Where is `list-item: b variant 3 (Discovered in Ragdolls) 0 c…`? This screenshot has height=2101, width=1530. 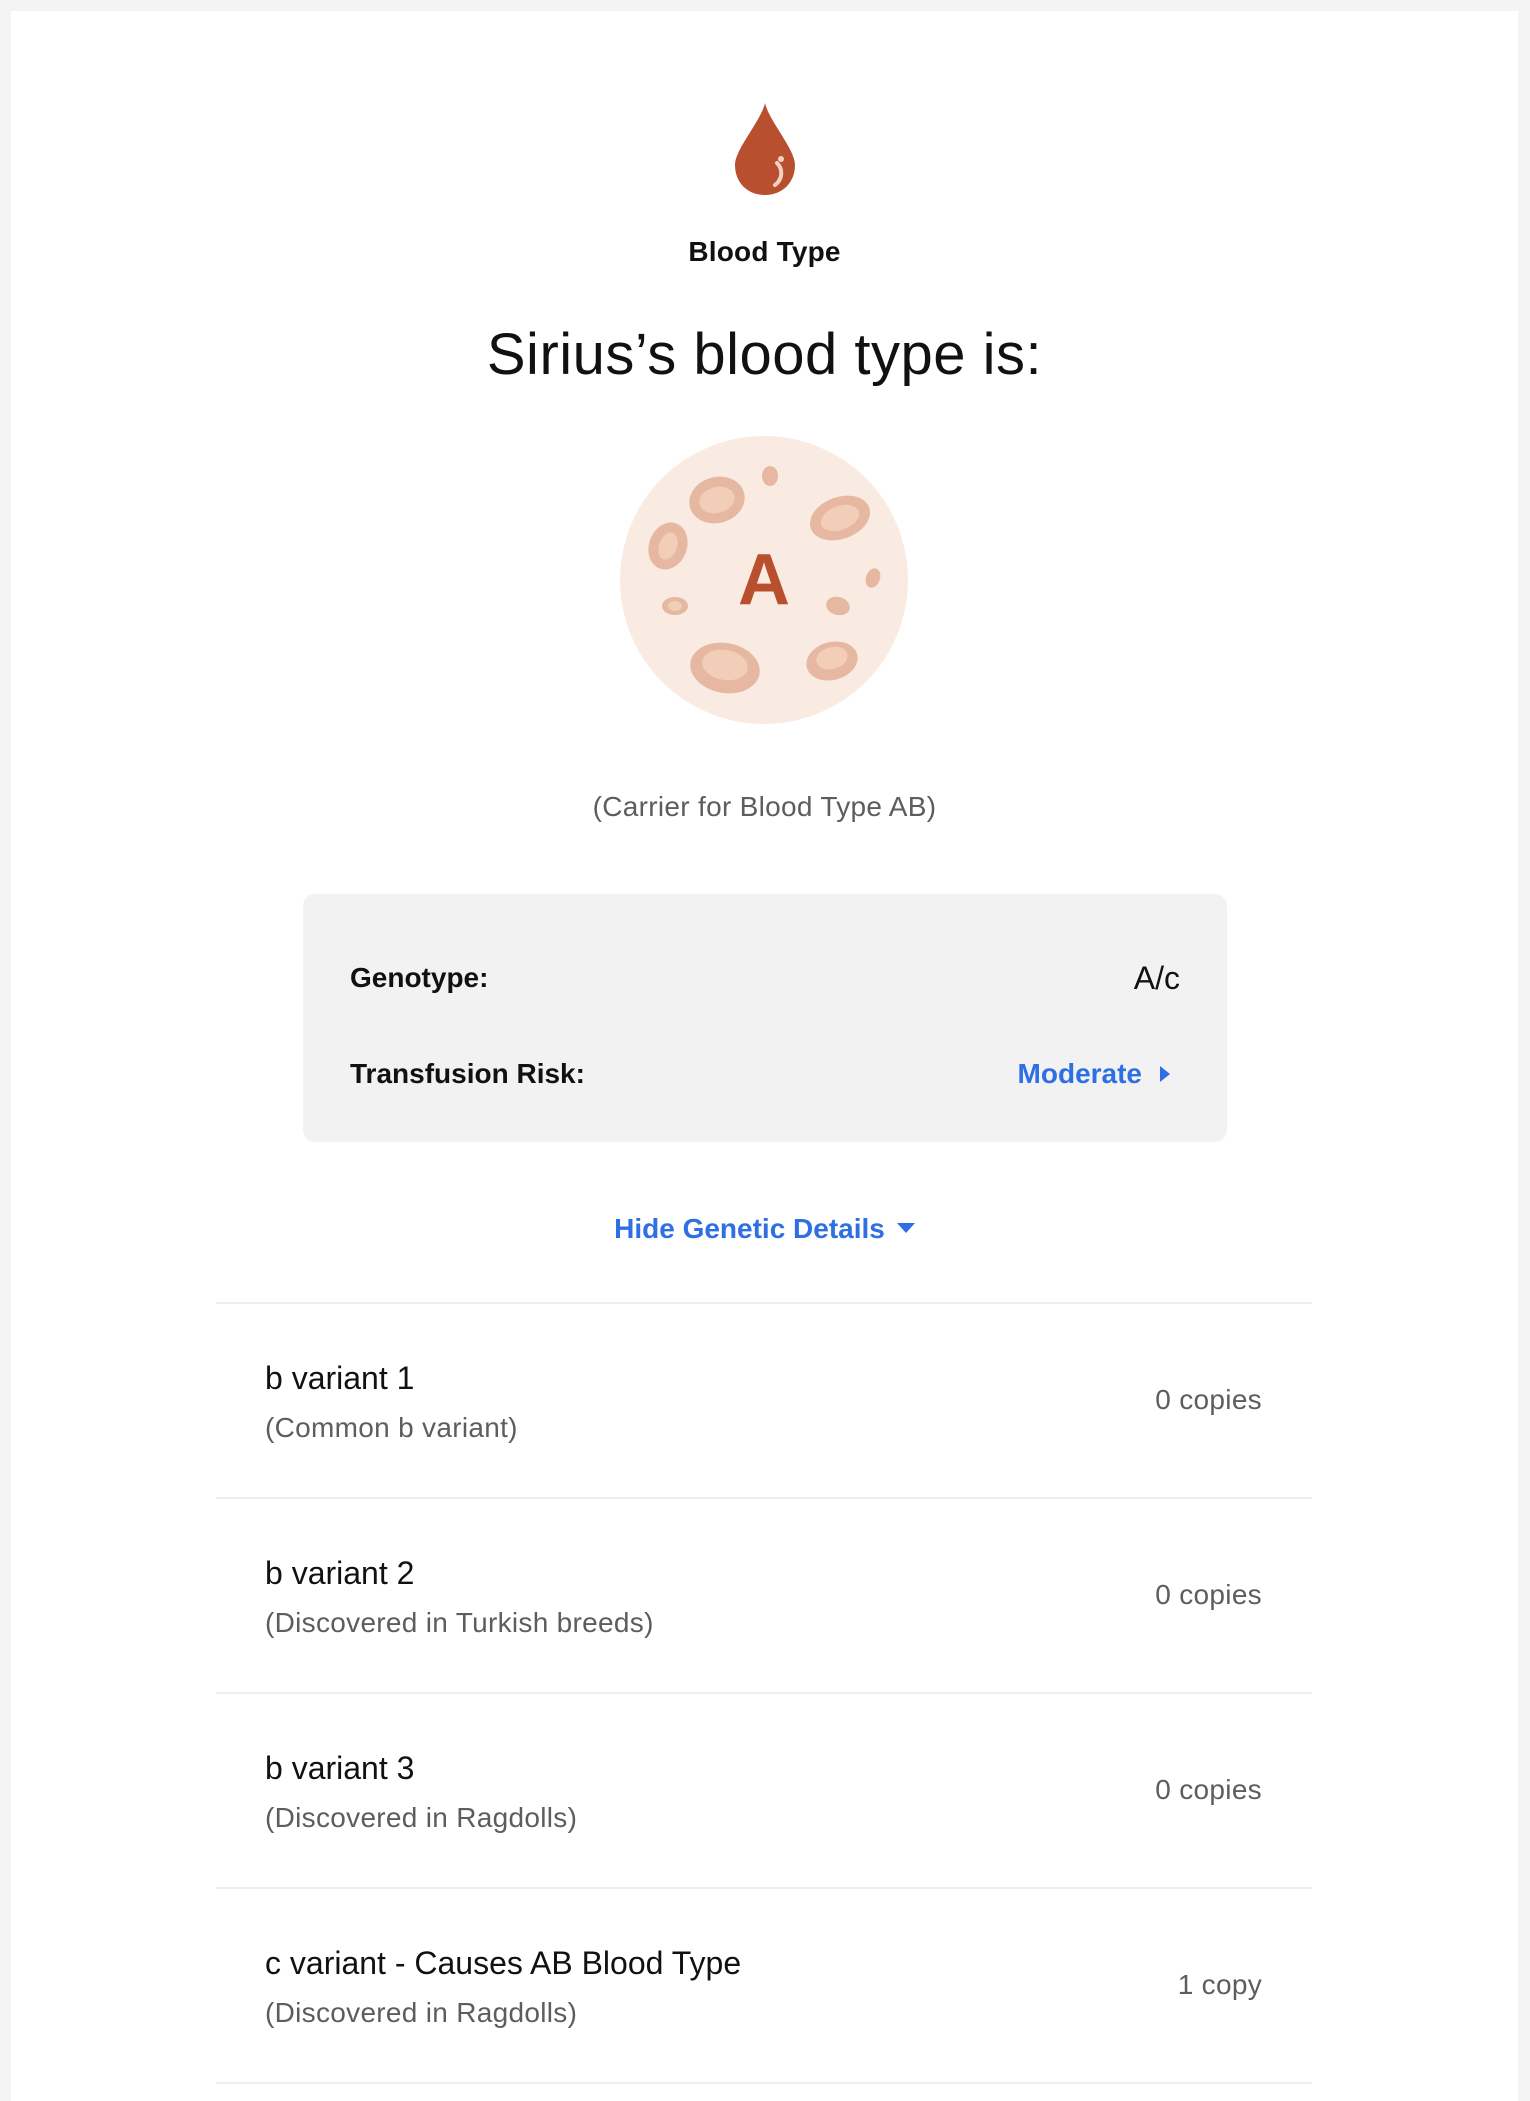
list-item: b variant 3 (Discovered in Ragdolls) 0 c… is located at coordinates (764, 1789).